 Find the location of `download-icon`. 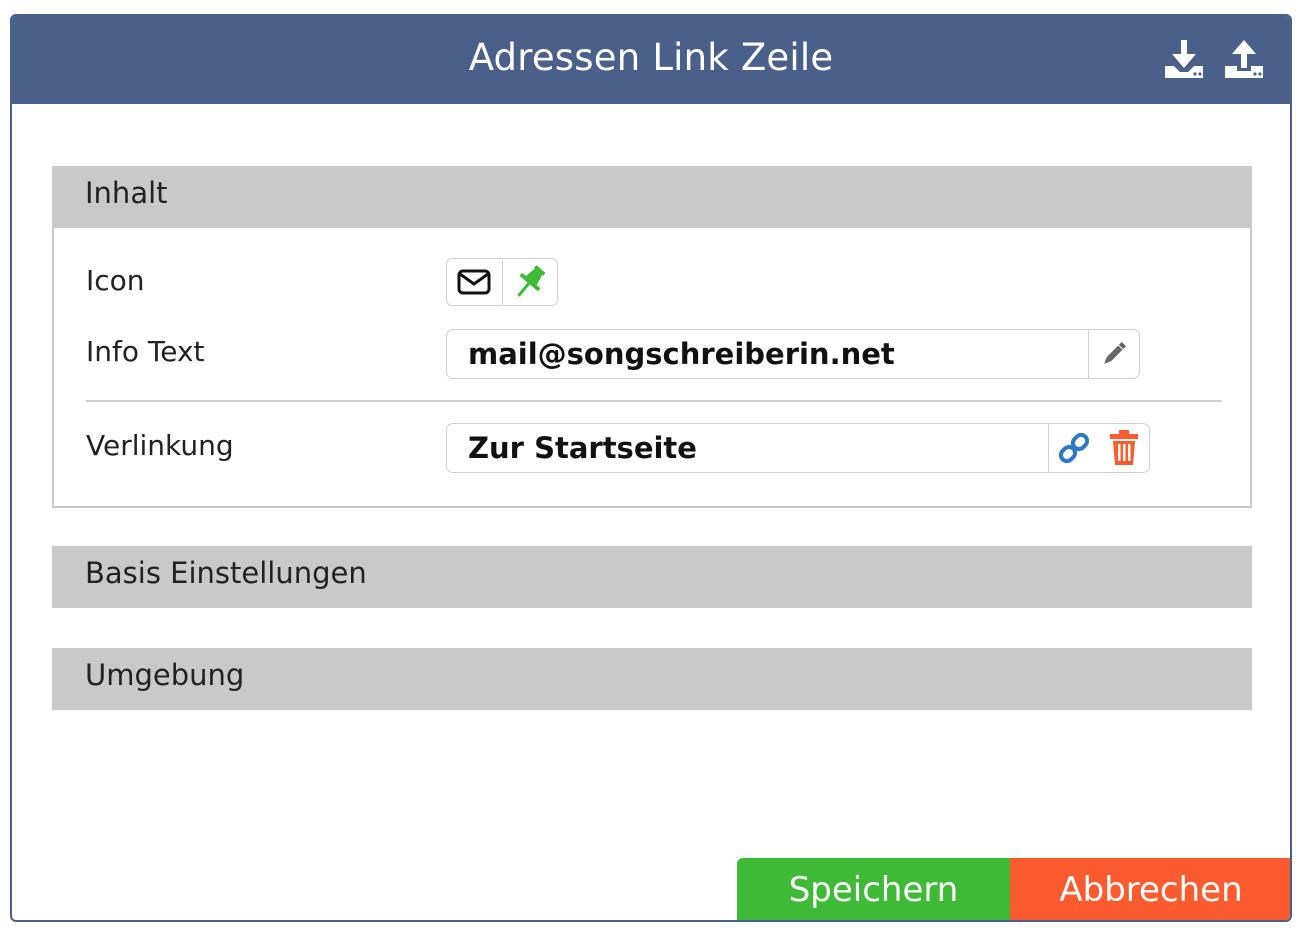

download-icon is located at coordinates (1184, 60).